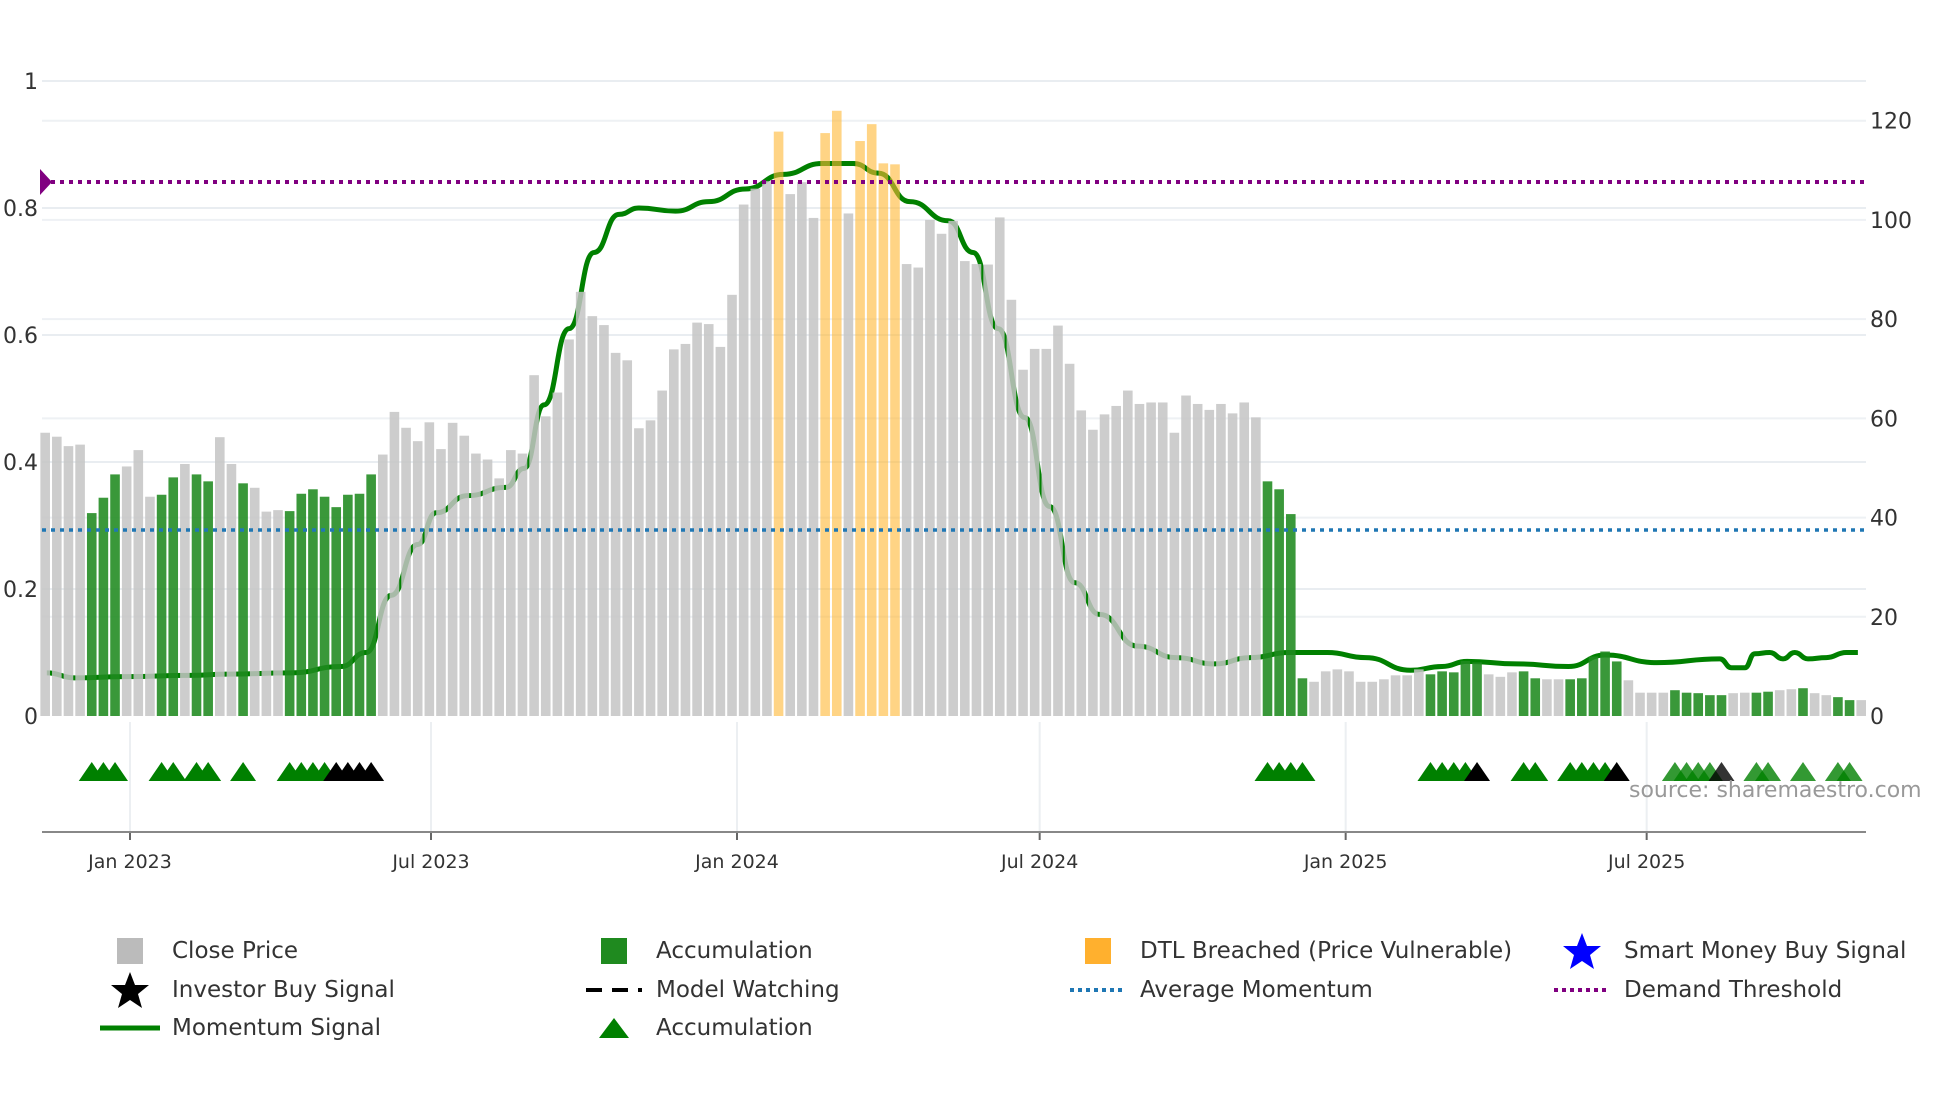 Image resolution: width=1960 pixels, height=1102 pixels. I want to click on left-tick-label: 0.8, so click(20, 209).